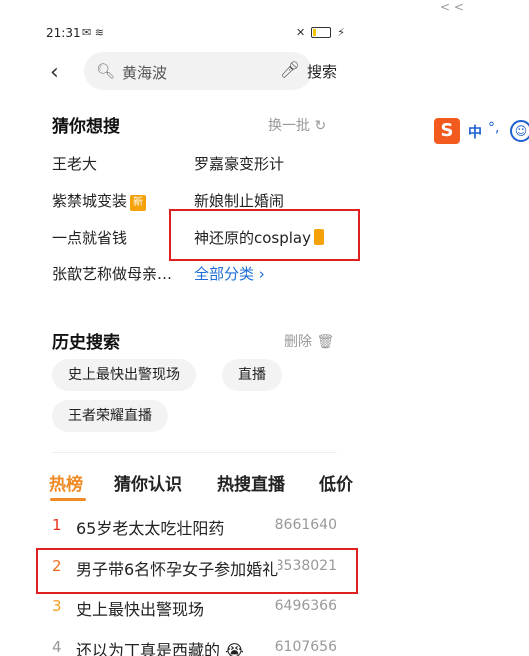  Describe the element at coordinates (289, 126) in the screenshot. I see `refresh-label: 换一批` at that location.